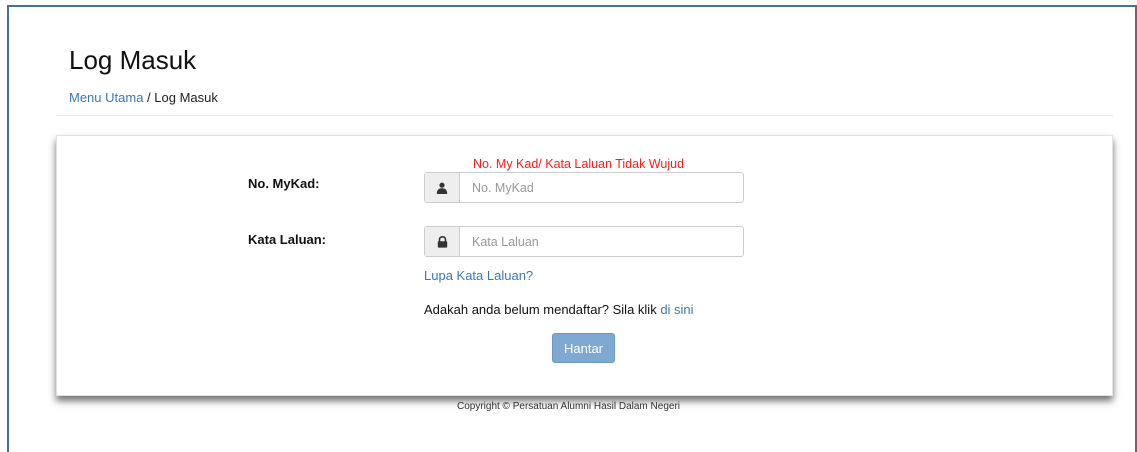 The height and width of the screenshot is (452, 1137). I want to click on register-prompt-text: Adakah anda belum mendaftar? Sila klik, so click(542, 309).